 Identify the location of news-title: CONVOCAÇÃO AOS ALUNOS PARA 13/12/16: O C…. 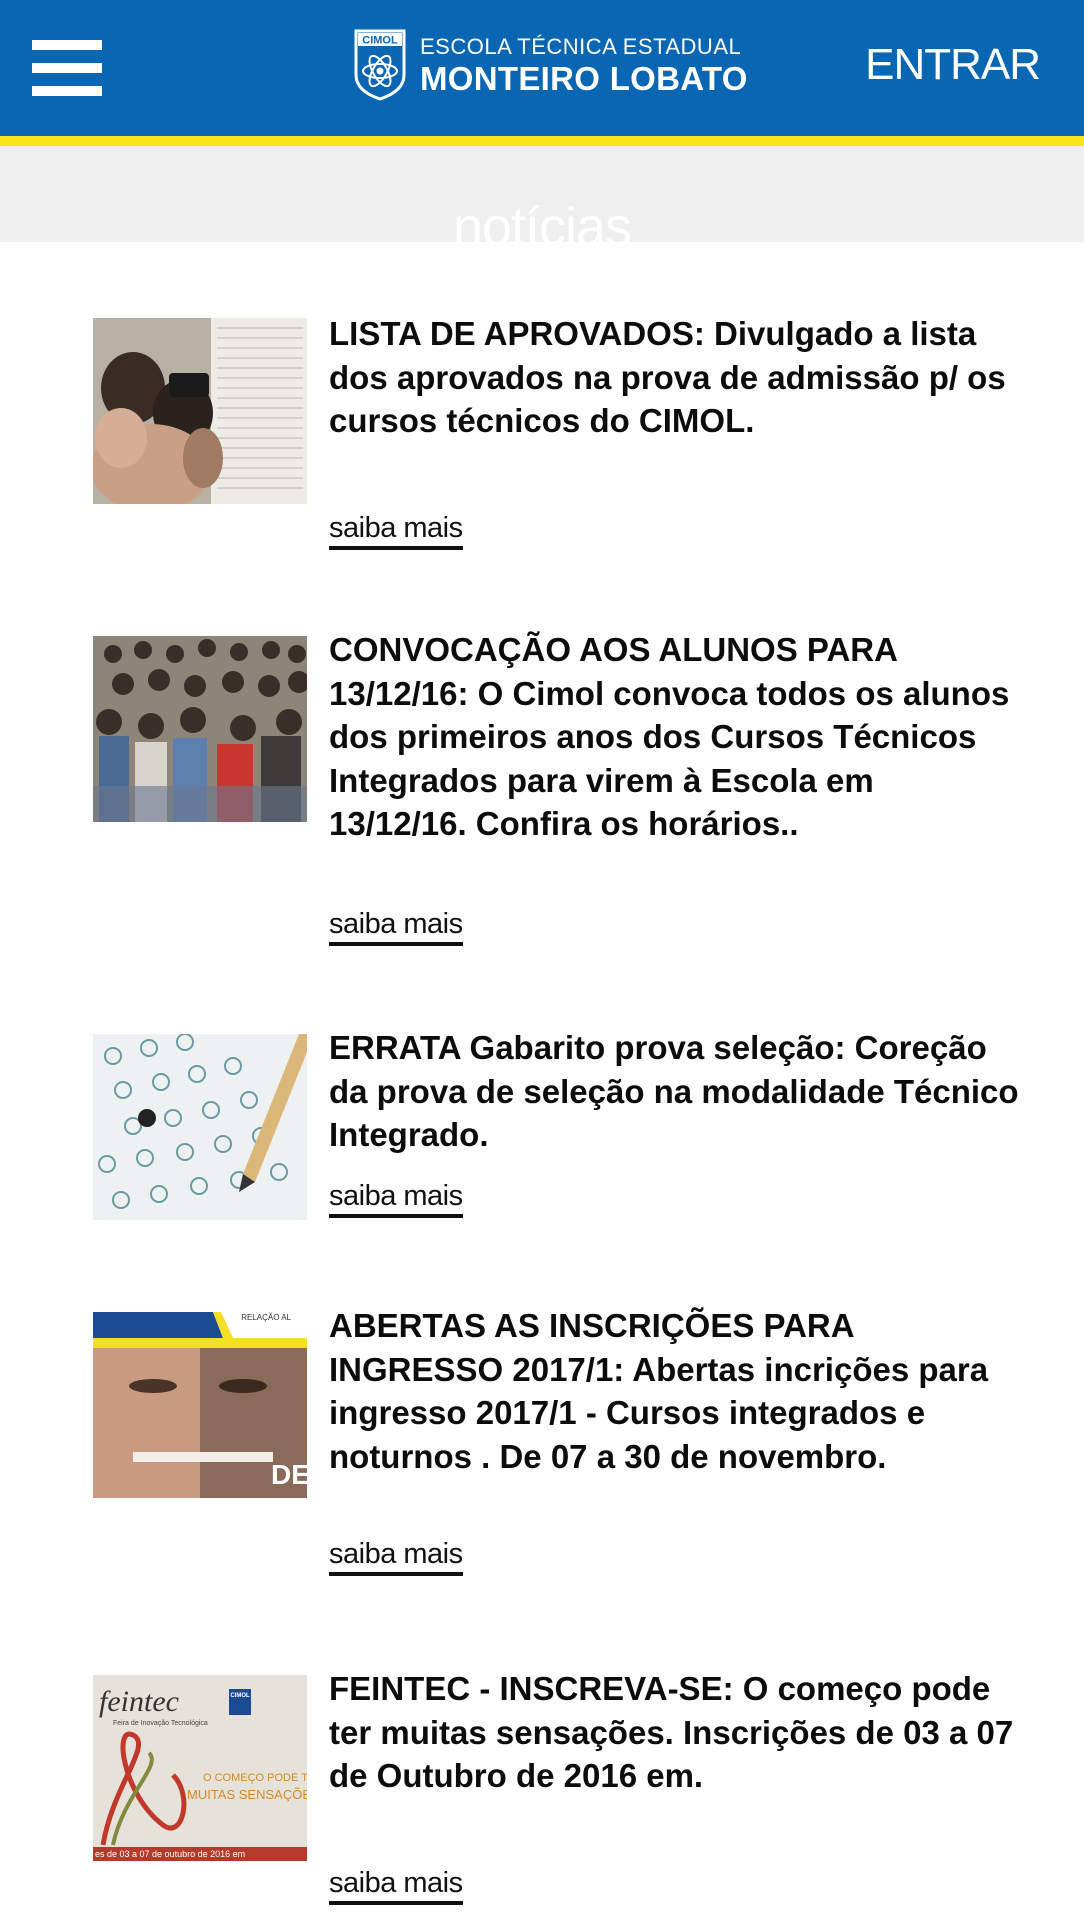
(674, 737).